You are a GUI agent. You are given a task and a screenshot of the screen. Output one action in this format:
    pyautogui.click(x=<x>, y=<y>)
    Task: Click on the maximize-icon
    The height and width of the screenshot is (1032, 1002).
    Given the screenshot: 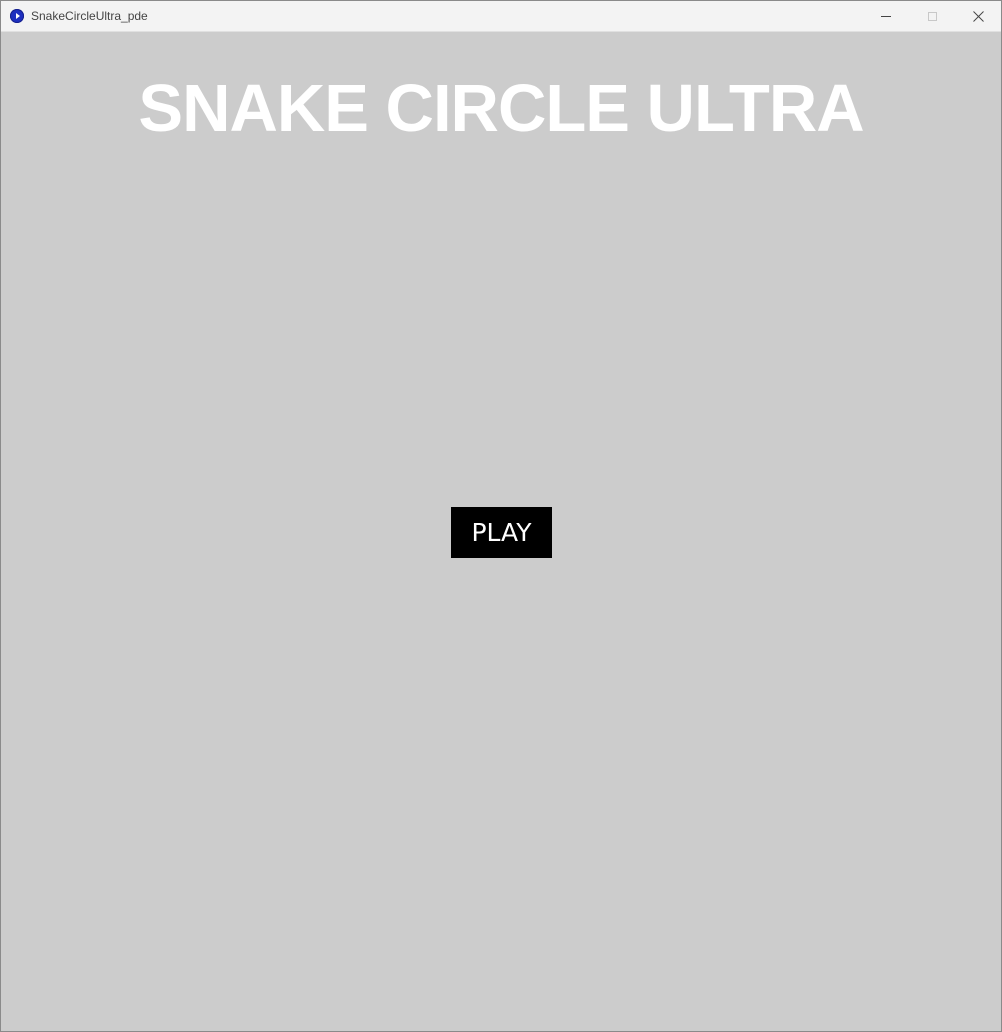 What is the action you would take?
    pyautogui.click(x=932, y=16)
    